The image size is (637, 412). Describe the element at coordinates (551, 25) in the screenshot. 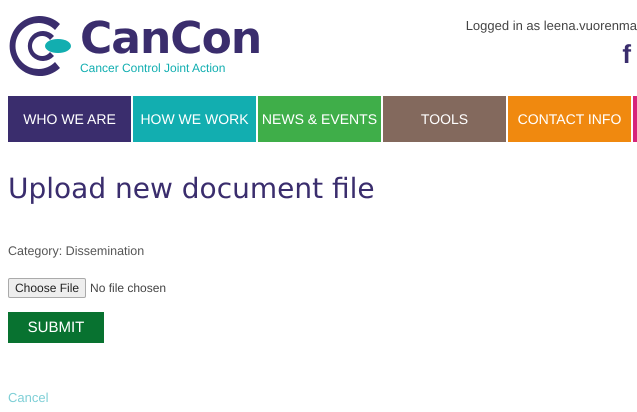

I see `logged-in-text: Logged in as leena.vuorenma` at that location.